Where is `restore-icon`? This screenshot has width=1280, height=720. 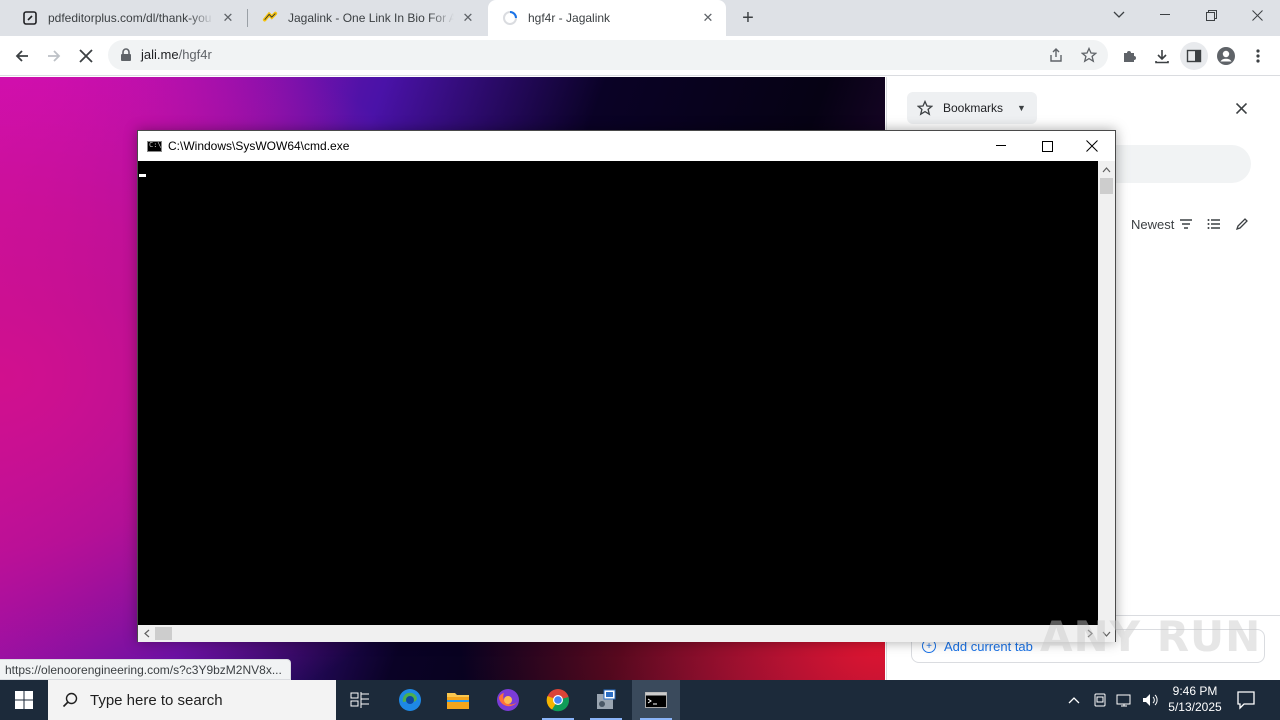
restore-icon is located at coordinates (1211, 15).